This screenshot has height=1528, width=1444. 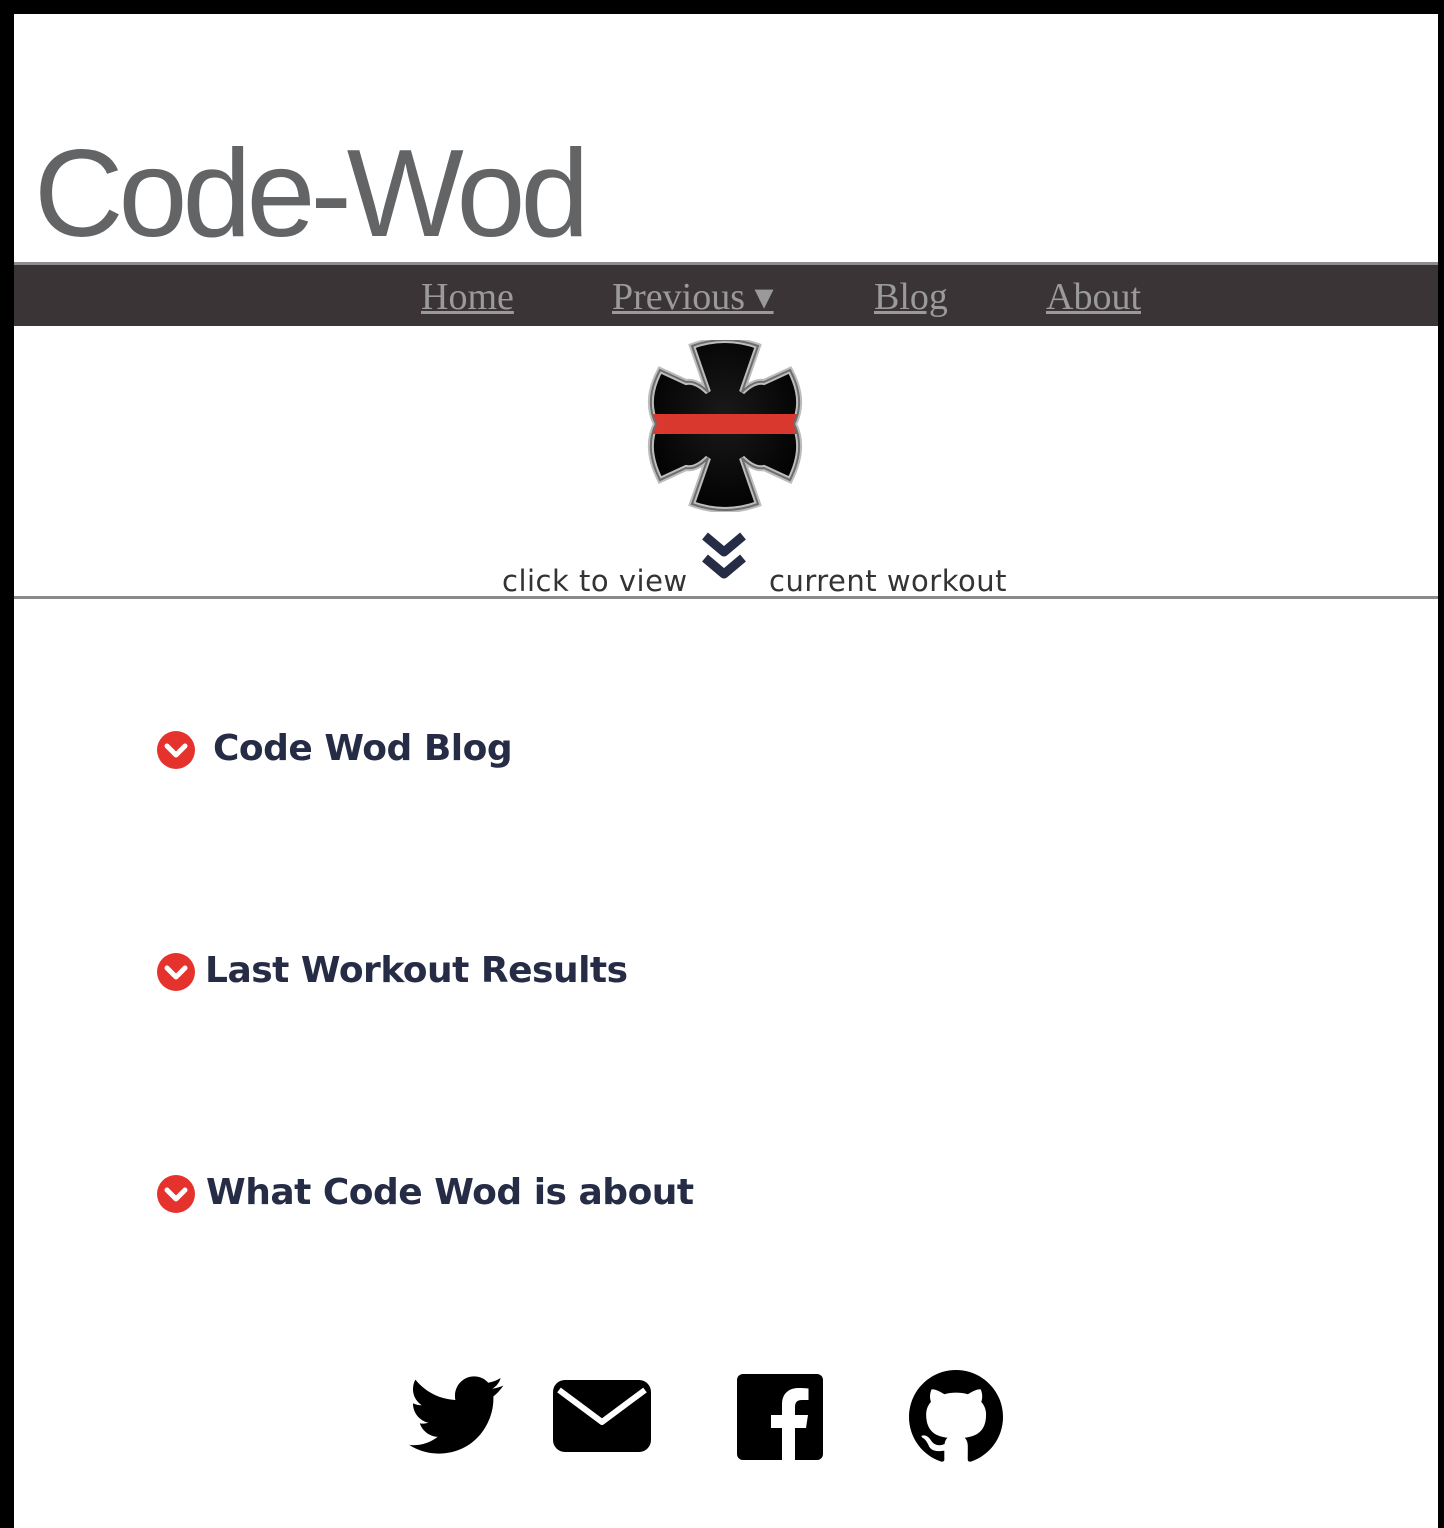 I want to click on section-title: Code Wod Blog, so click(x=363, y=748).